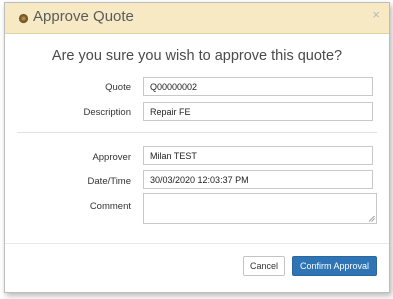 Image resolution: width=393 pixels, height=299 pixels. Describe the element at coordinates (110, 206) in the screenshot. I see `comment-label: Comment` at that location.